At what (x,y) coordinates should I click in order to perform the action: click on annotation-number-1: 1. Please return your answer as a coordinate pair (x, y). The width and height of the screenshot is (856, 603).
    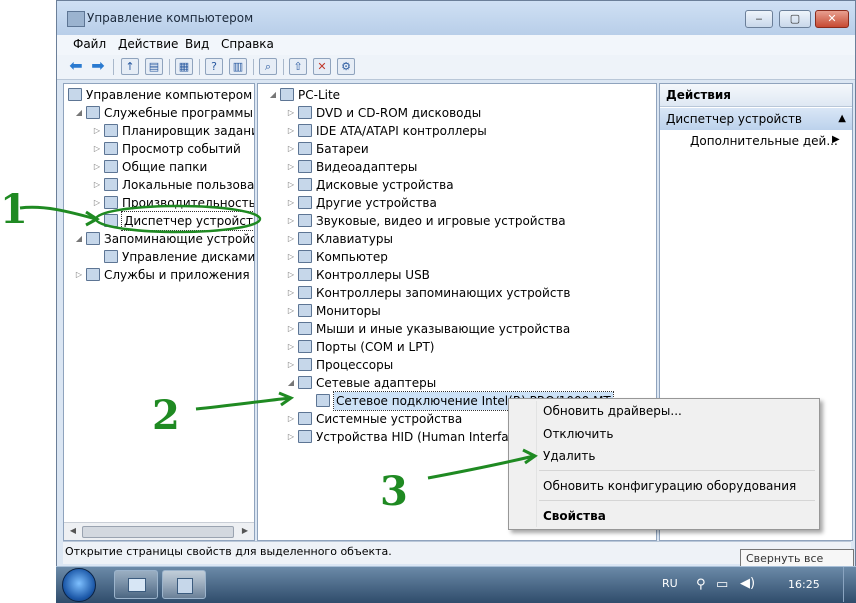
    Looking at the image, I should click on (14, 209).